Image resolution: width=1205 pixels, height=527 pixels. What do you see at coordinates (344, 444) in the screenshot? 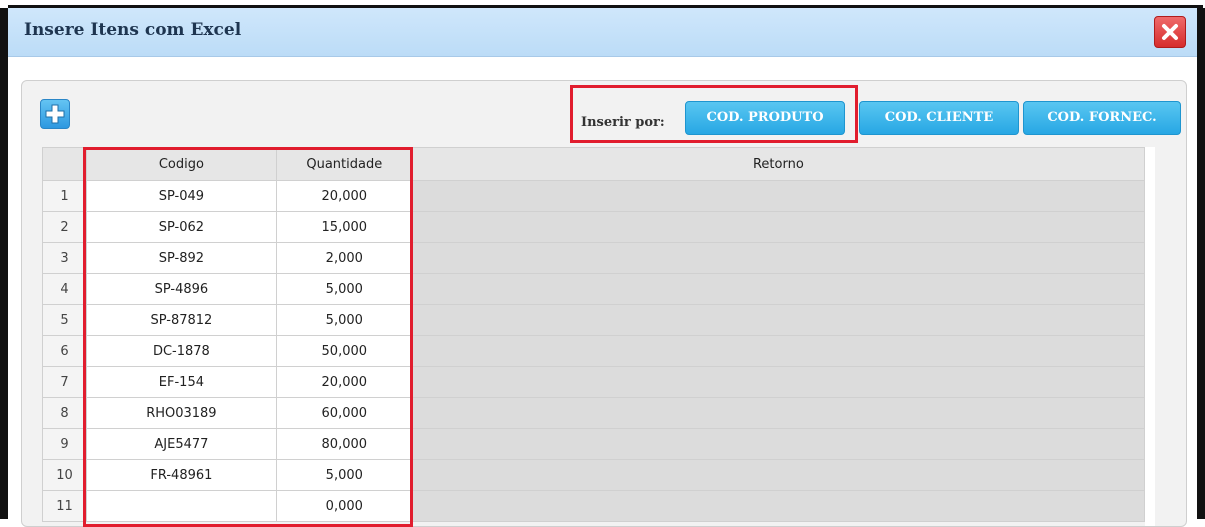
I see `quantidade-cell: 80,000` at bounding box center [344, 444].